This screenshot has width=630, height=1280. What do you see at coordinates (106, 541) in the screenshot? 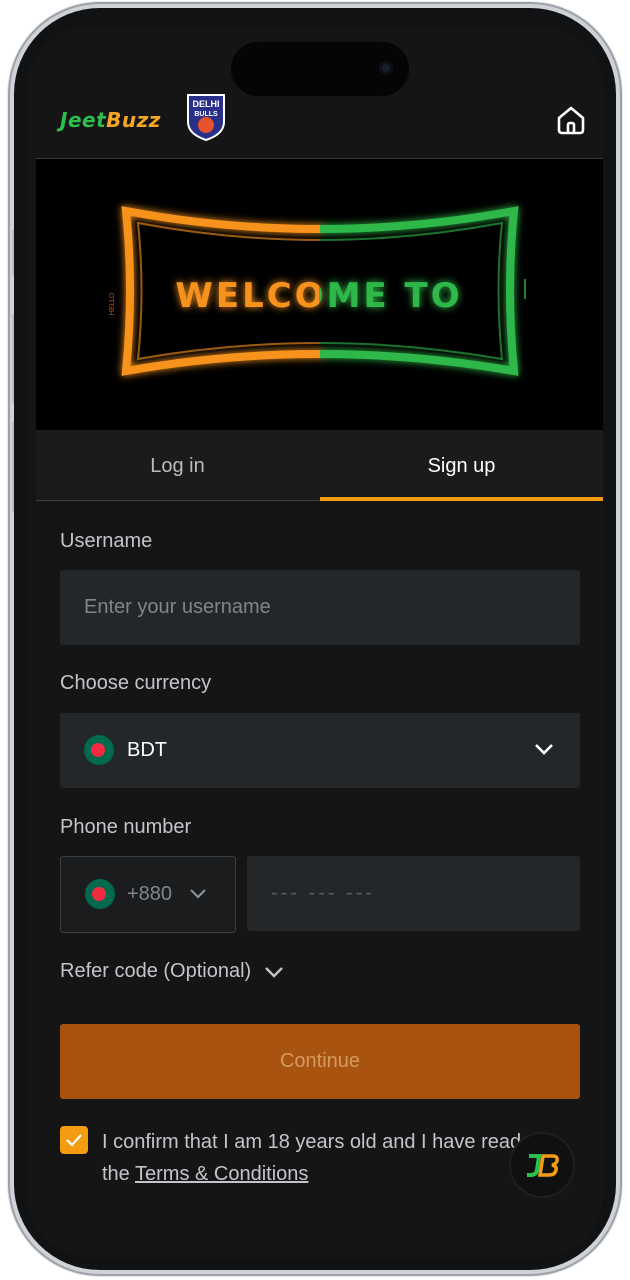
I see `username-label: Username` at bounding box center [106, 541].